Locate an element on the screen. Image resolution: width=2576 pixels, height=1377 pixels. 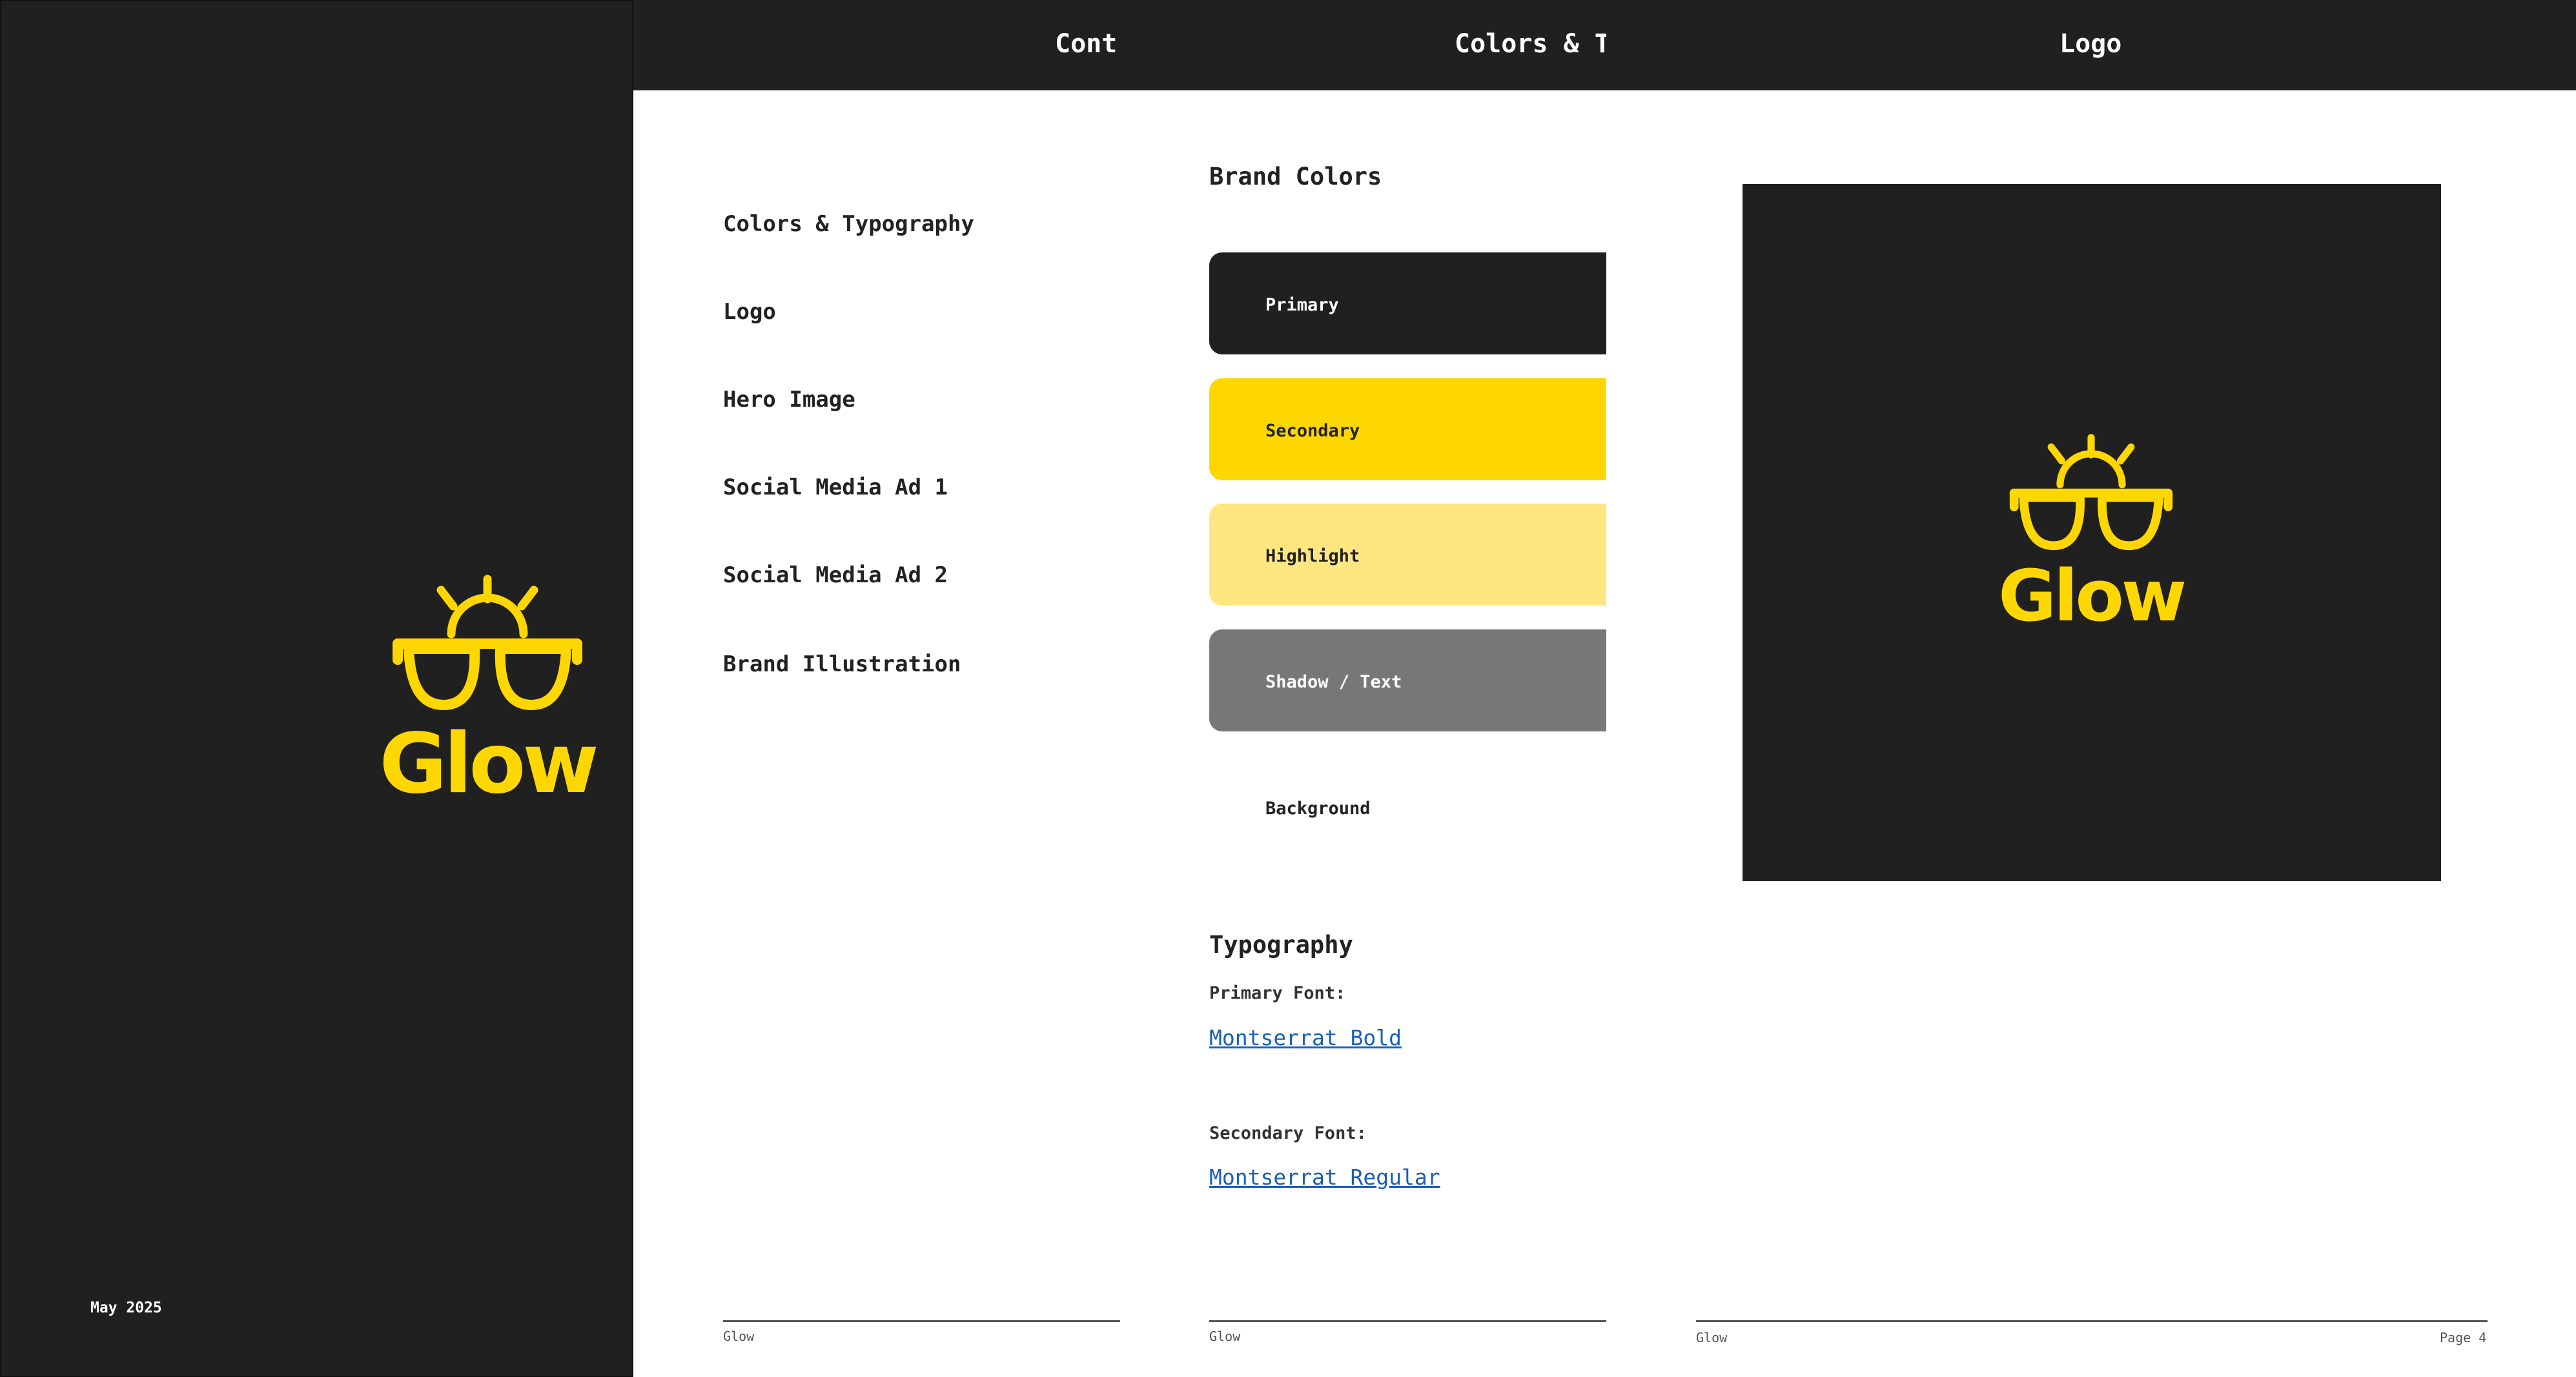
colors-header-title: Colors & T is located at coordinates (1531, 44).